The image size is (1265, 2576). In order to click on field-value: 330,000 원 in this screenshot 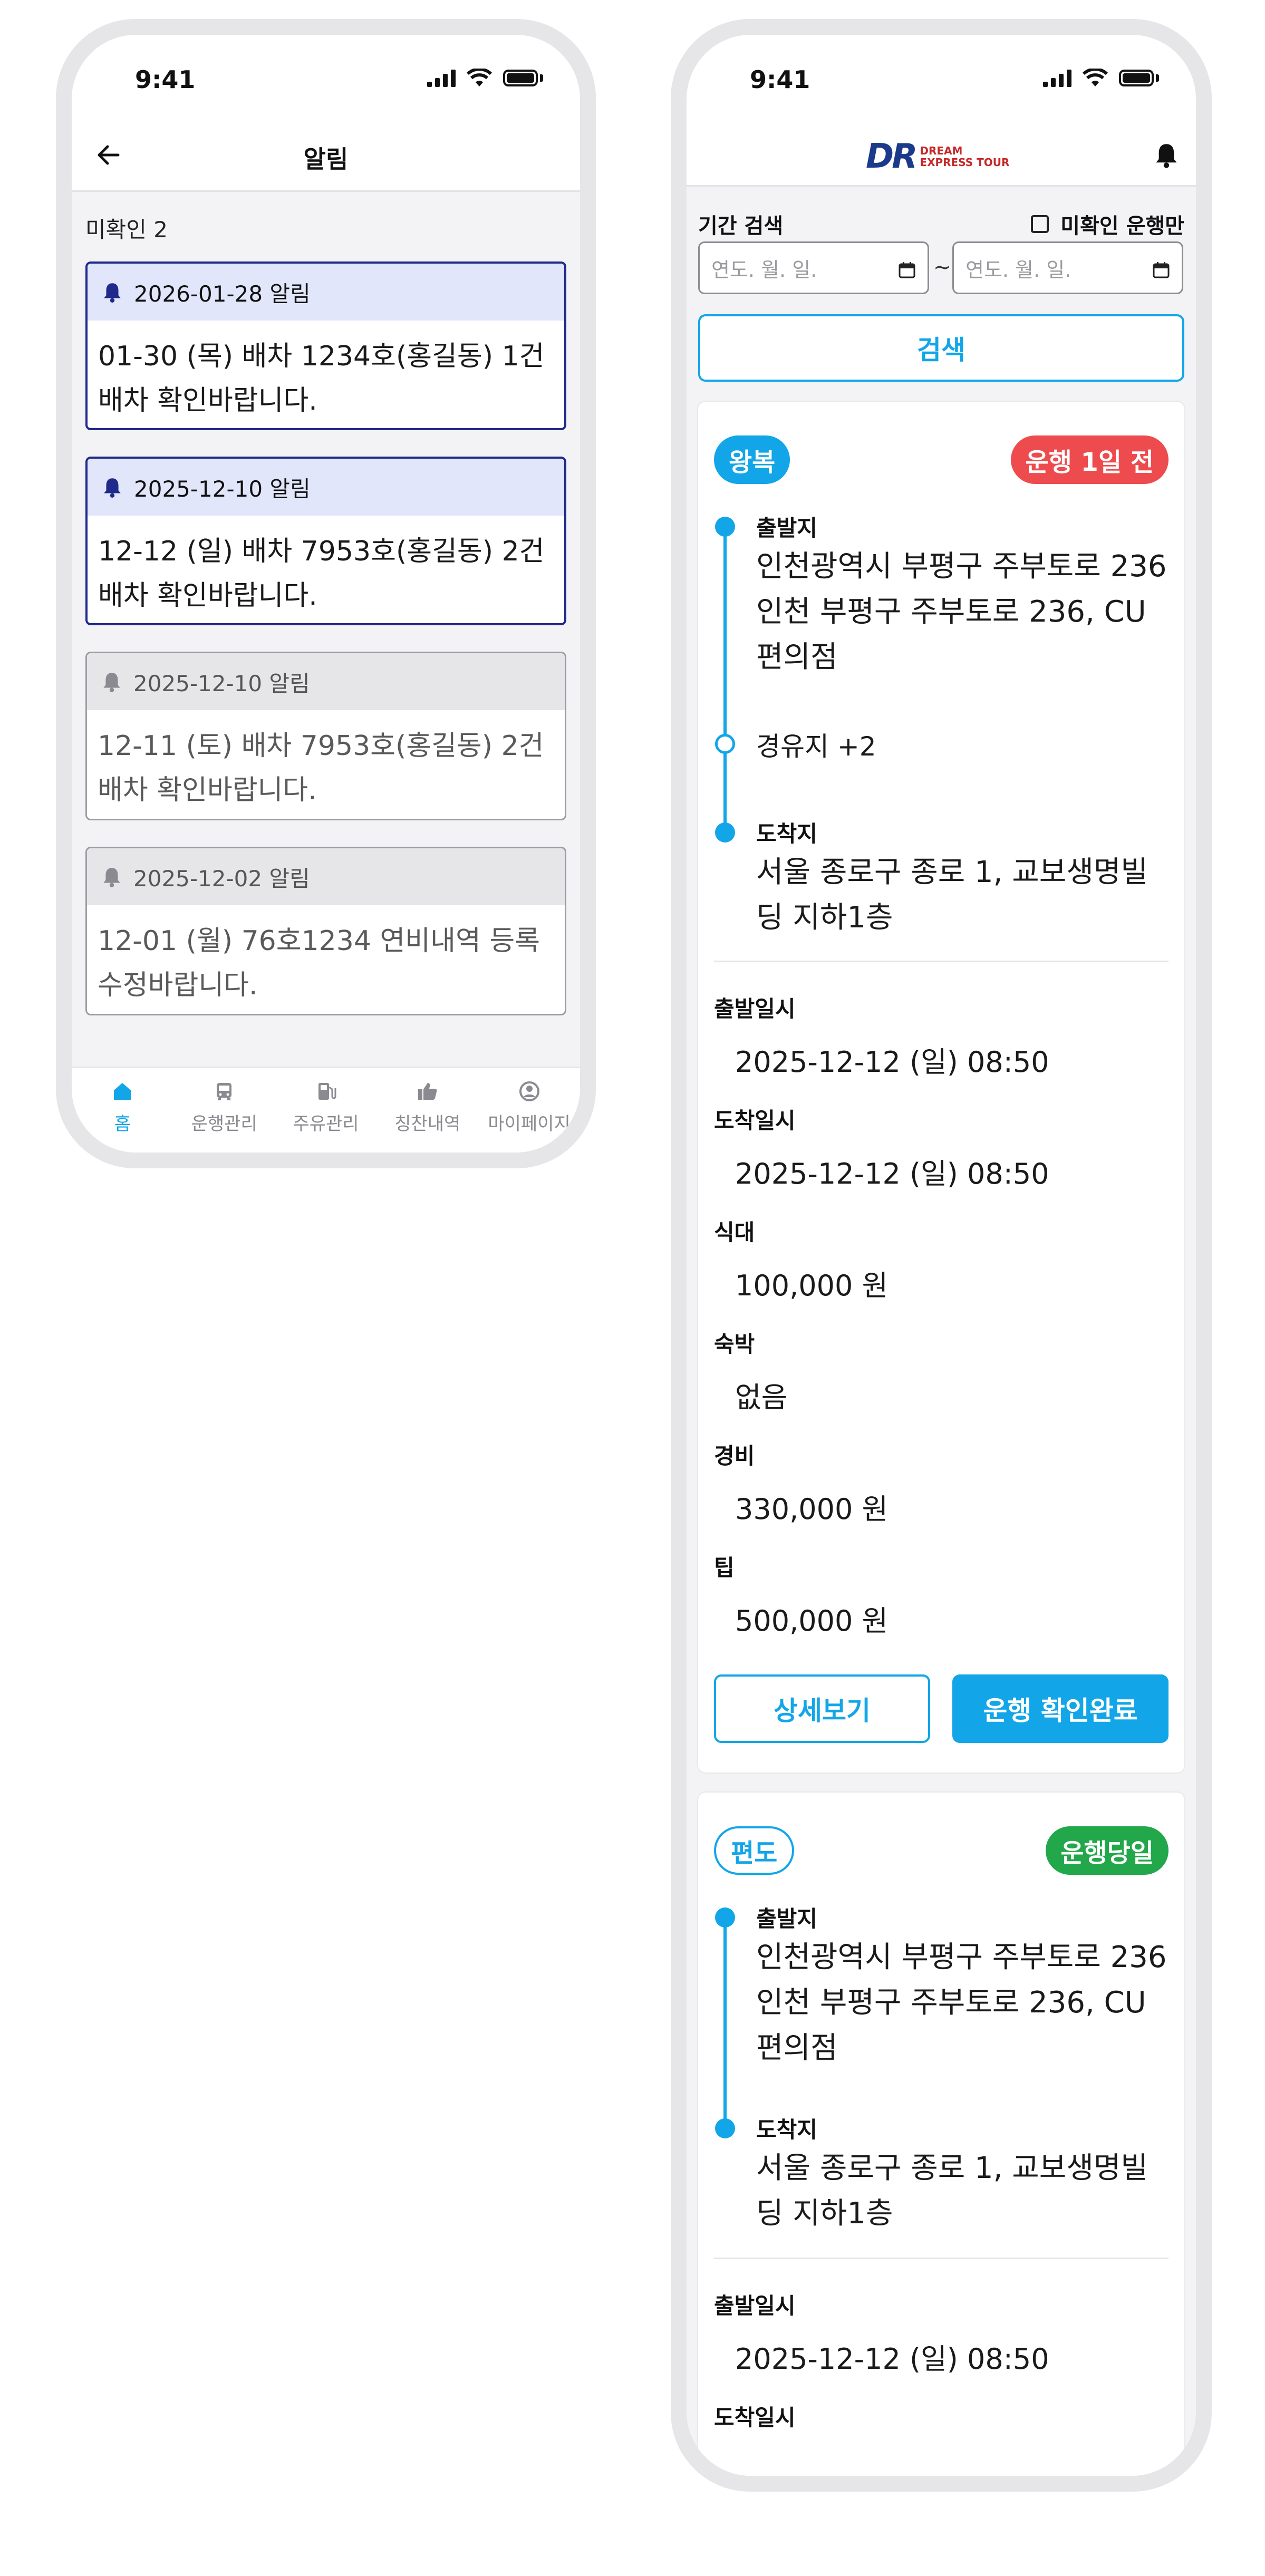, I will do `click(812, 1509)`.